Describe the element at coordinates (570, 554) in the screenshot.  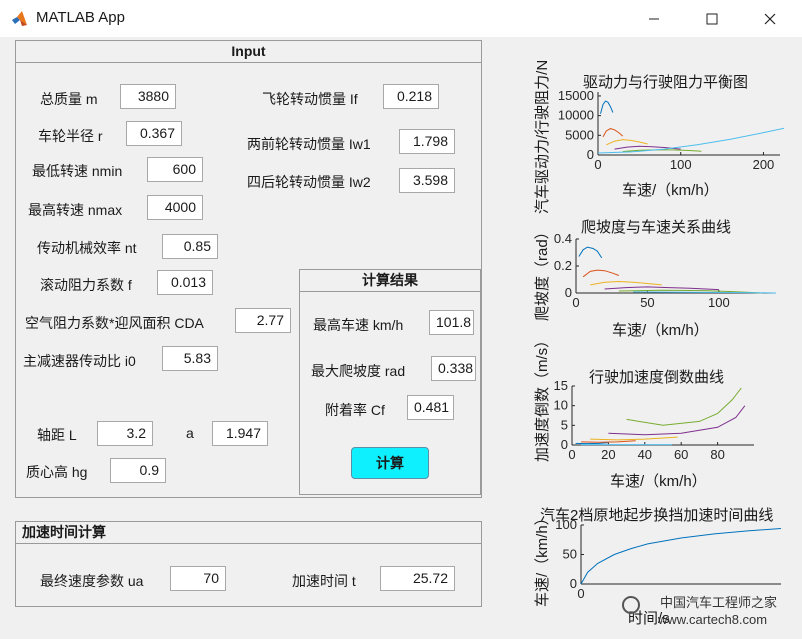
I see `chart4-y-tick-label: 50` at that location.